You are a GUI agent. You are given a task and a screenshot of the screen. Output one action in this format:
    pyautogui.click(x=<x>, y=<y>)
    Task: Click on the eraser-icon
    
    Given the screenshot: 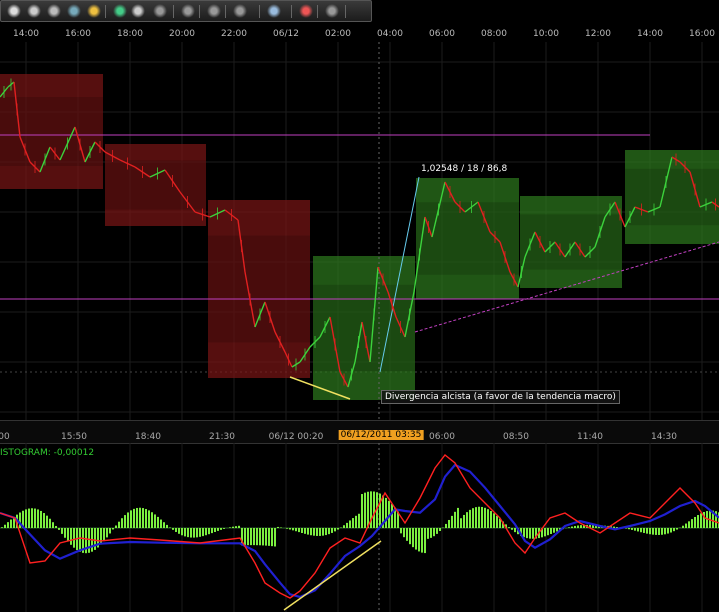 What is the action you would take?
    pyautogui.click(x=306, y=11)
    